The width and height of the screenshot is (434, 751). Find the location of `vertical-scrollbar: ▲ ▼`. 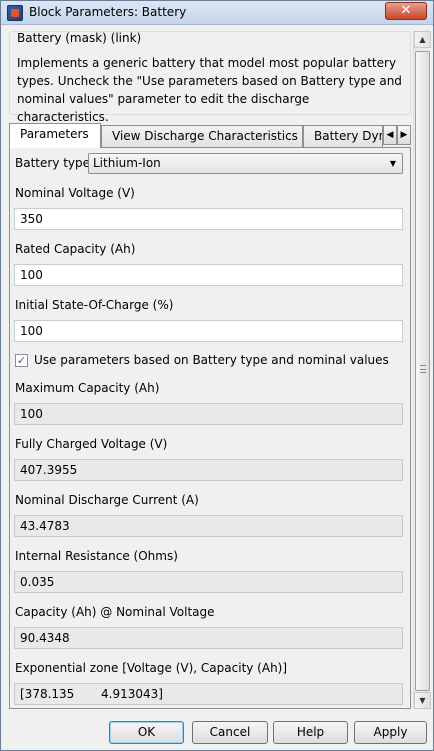

vertical-scrollbar: ▲ ▼ is located at coordinates (422, 370).